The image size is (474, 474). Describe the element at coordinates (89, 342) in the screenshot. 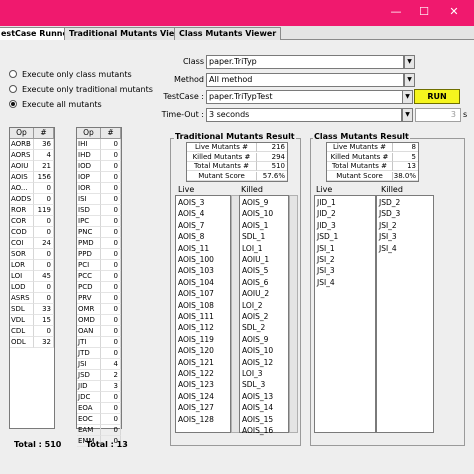

I see `table-cell-op: JTI` at that location.